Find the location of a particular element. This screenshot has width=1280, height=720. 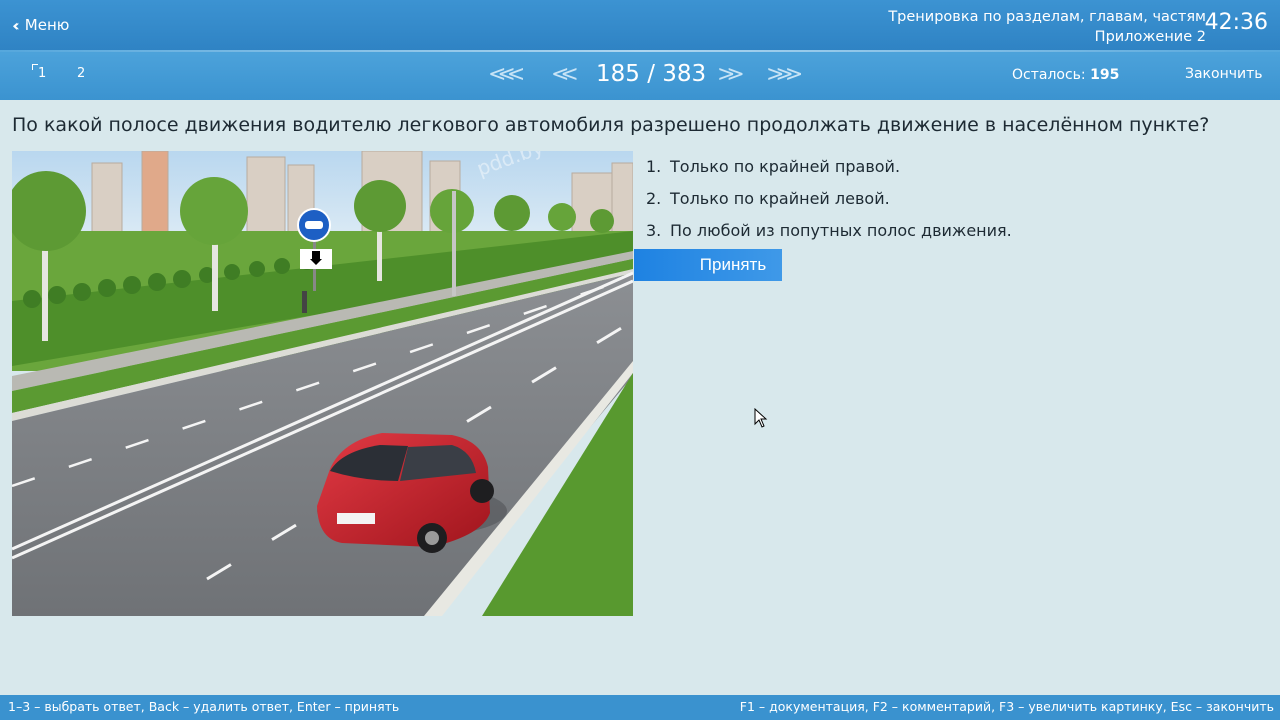

answer-number: 3. is located at coordinates (654, 230).